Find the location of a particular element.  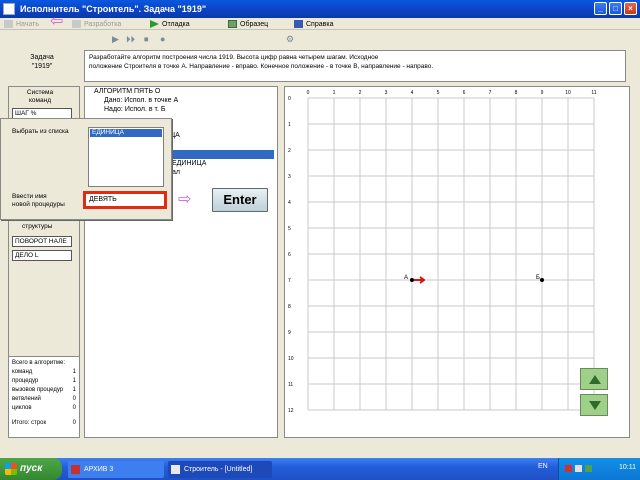

y-tick-label: 1 is located at coordinates (289, 125).